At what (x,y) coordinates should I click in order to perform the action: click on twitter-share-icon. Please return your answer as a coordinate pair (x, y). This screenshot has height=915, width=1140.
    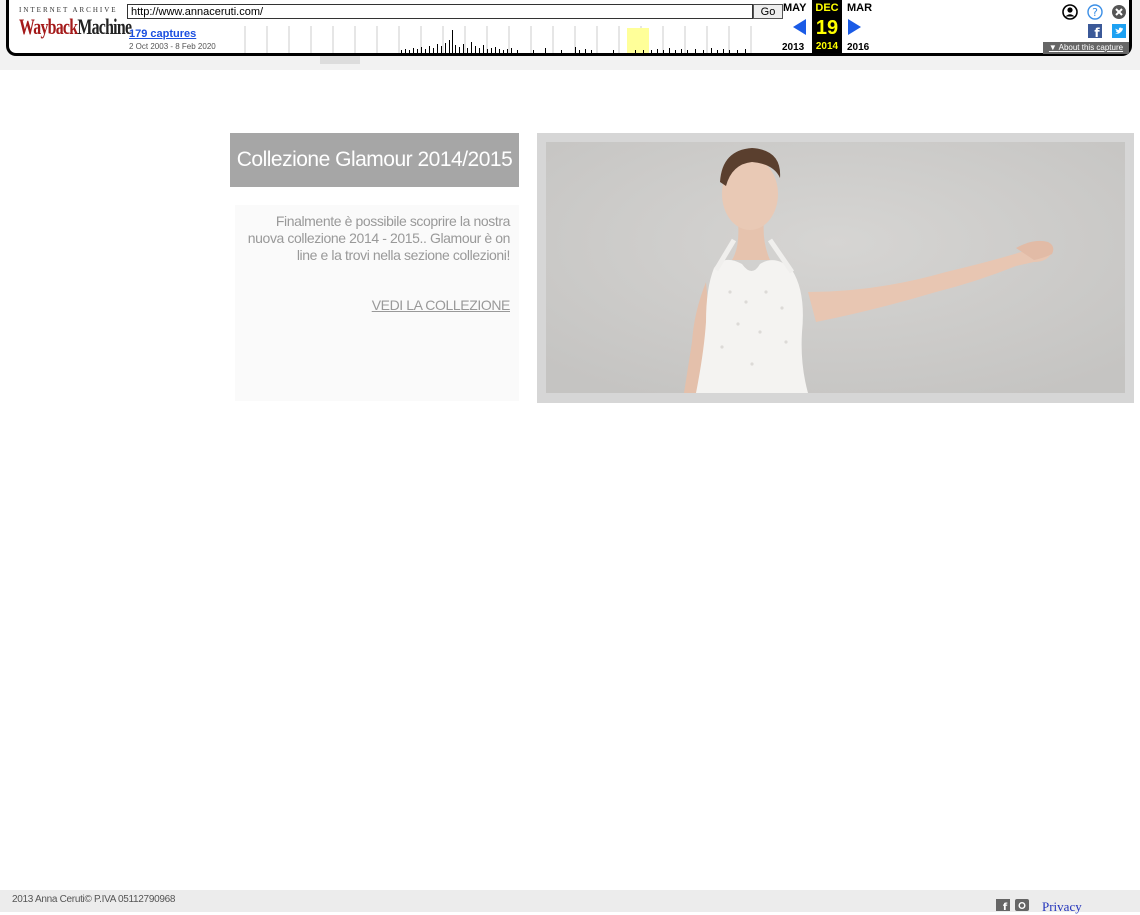
    Looking at the image, I should click on (1119, 31).